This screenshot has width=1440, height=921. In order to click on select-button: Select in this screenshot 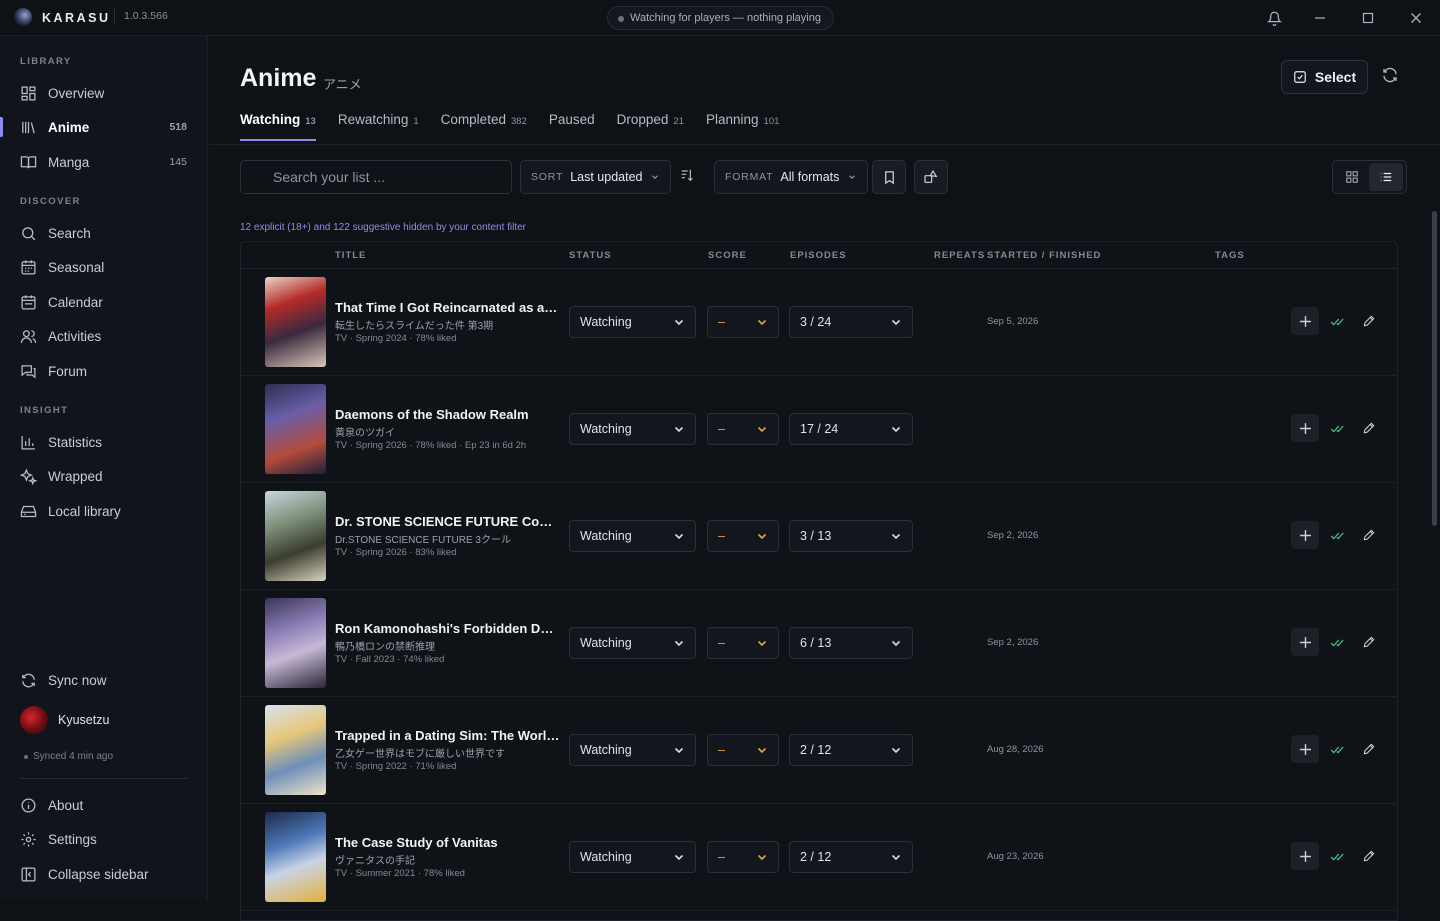, I will do `click(1324, 77)`.